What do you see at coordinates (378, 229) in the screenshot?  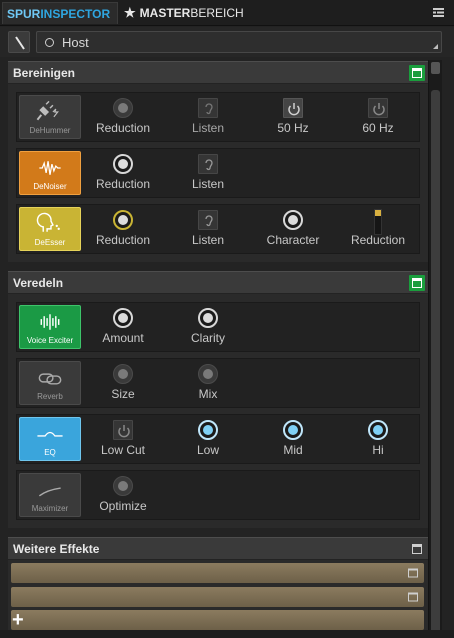 I see `deesser-reduction-meter: Reduction` at bounding box center [378, 229].